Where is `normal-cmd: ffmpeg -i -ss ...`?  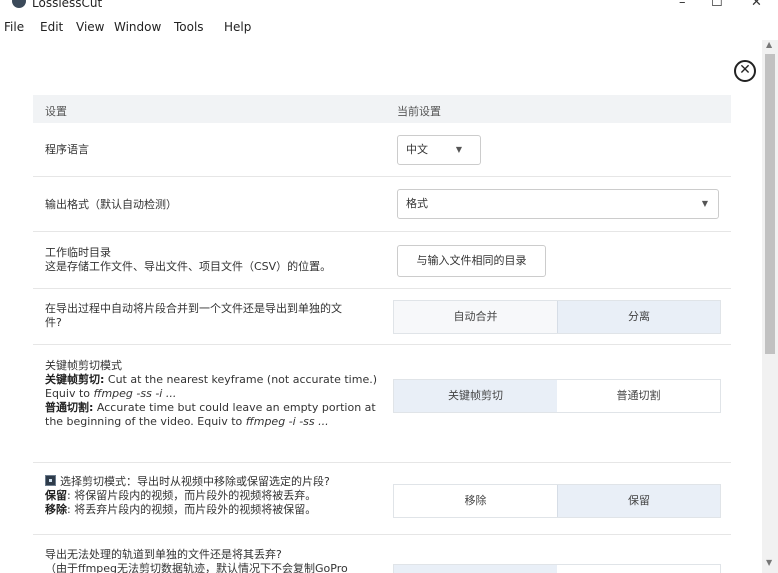
normal-cmd: ffmpeg -i -ss ... is located at coordinates (287, 421).